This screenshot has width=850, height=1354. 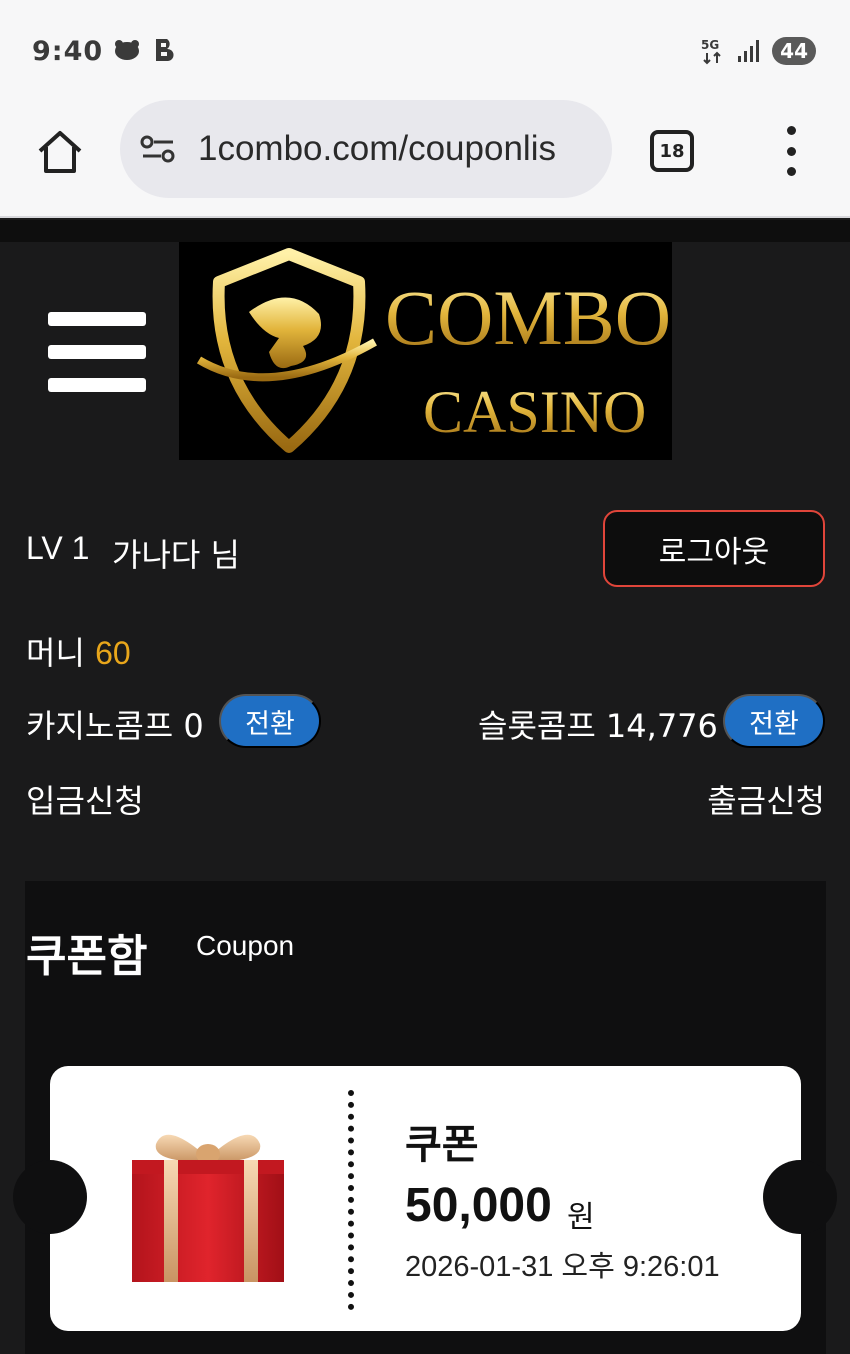 What do you see at coordinates (377, 149) in the screenshot?
I see `url-text: 1combo.com/couponlis` at bounding box center [377, 149].